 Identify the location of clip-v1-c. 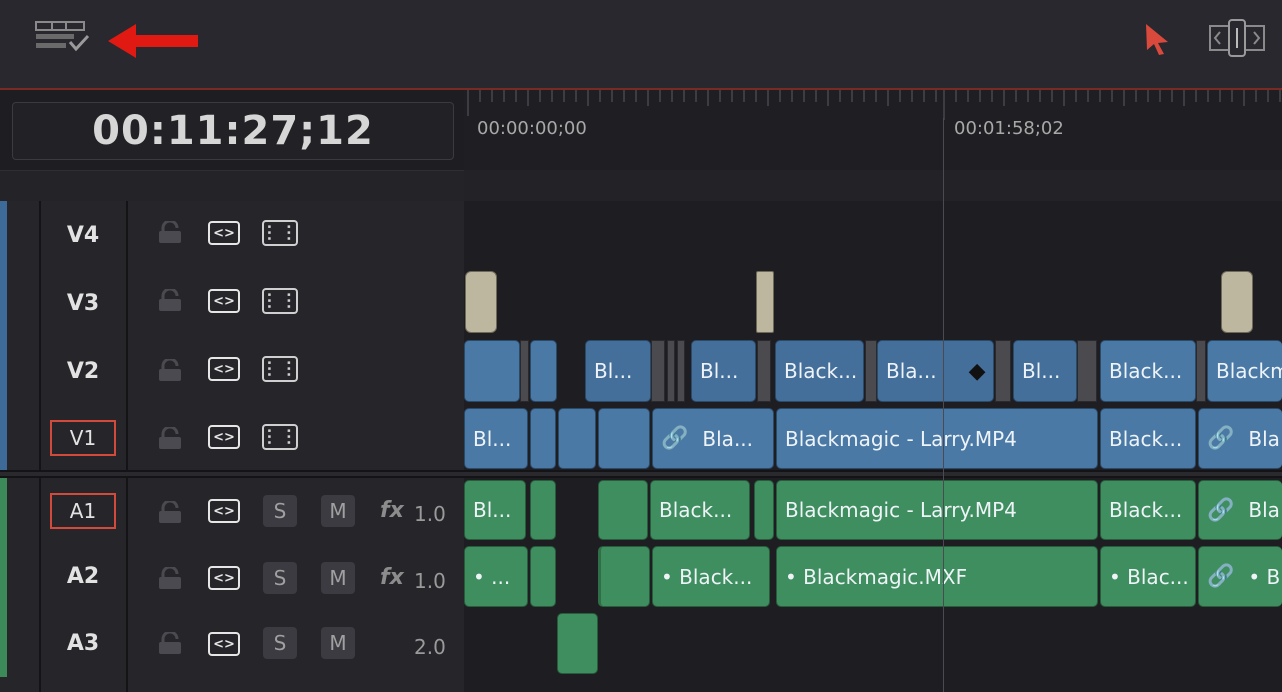
(624, 438).